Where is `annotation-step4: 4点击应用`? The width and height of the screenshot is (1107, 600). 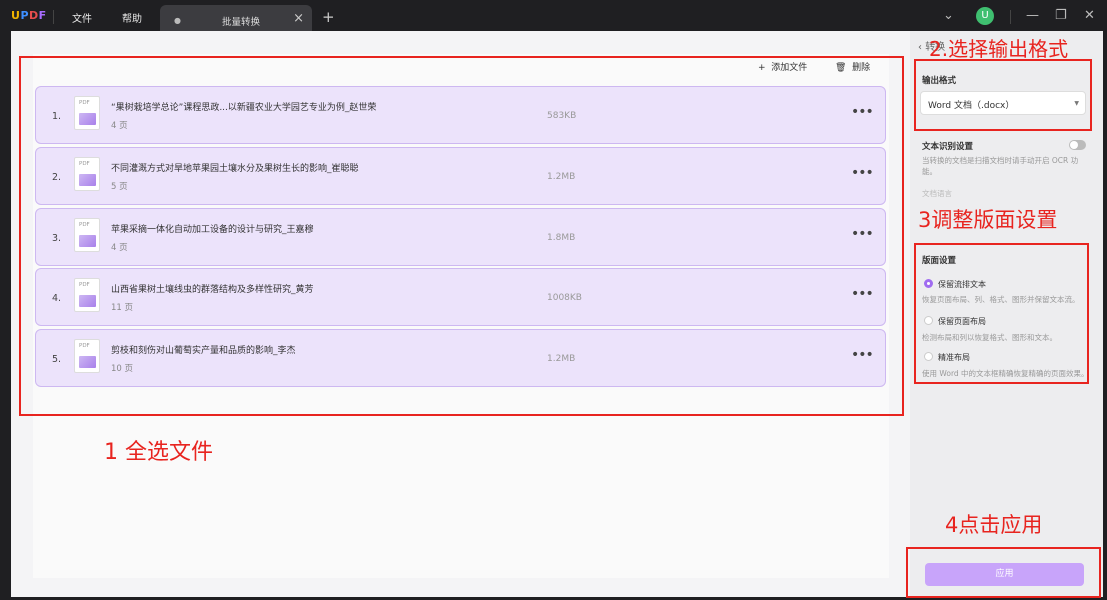 annotation-step4: 4点击应用 is located at coordinates (994, 525).